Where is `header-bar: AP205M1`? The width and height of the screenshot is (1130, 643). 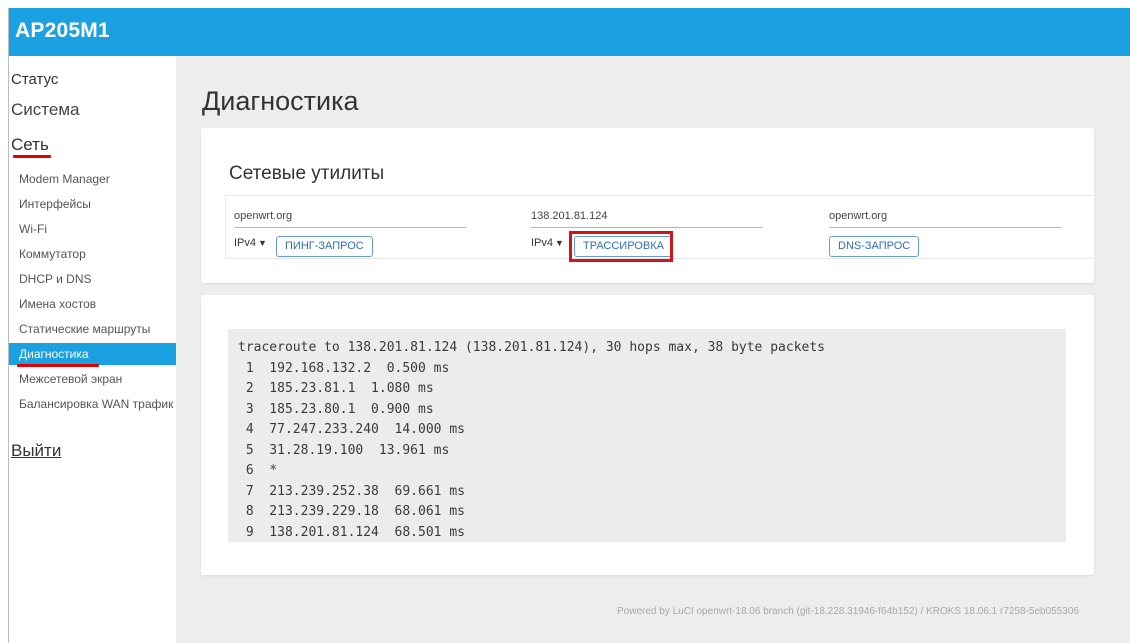
header-bar: AP205M1 is located at coordinates (569, 32).